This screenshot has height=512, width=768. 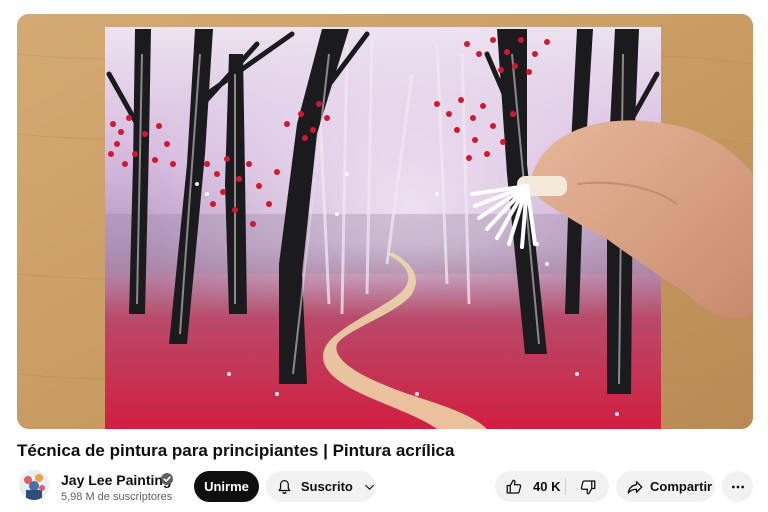 I want to click on avatar-image, so click(x=34, y=485).